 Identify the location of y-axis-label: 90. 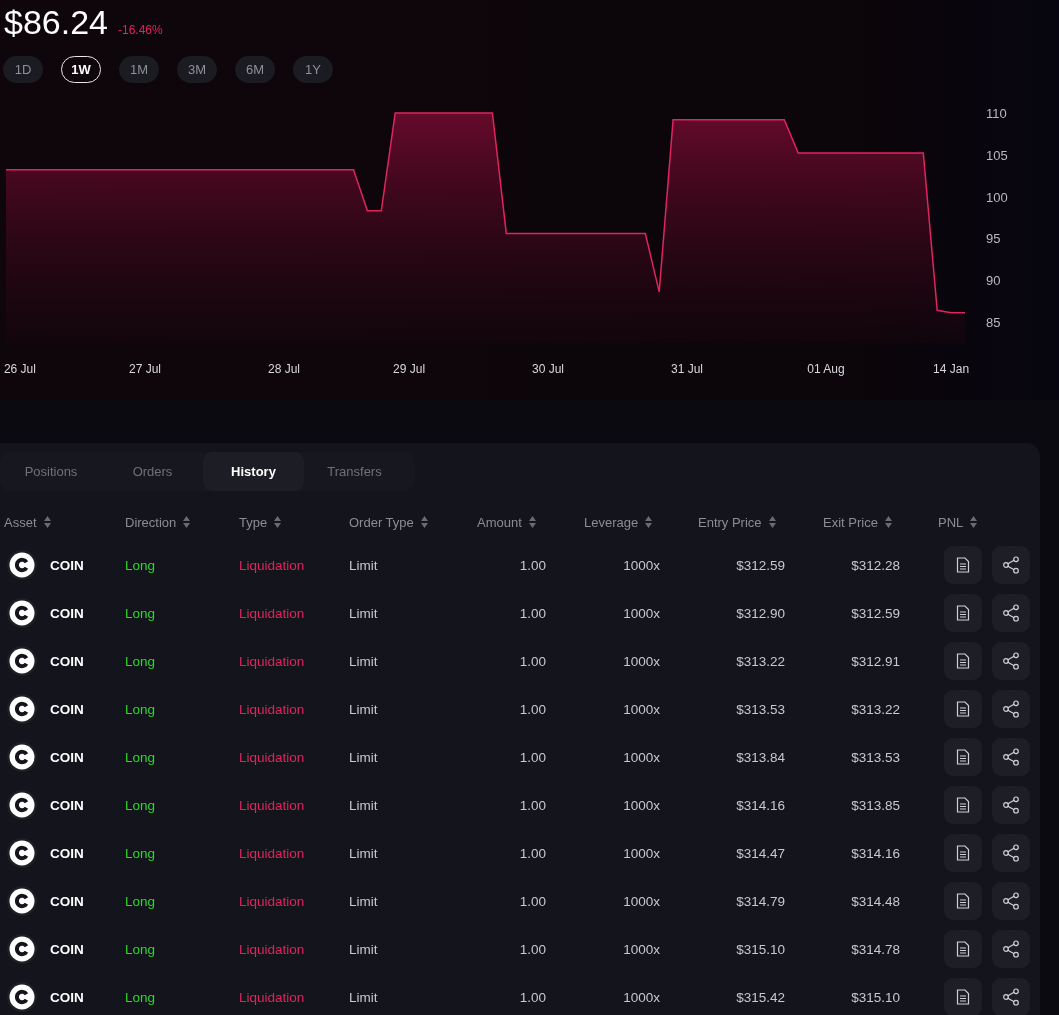
(993, 281).